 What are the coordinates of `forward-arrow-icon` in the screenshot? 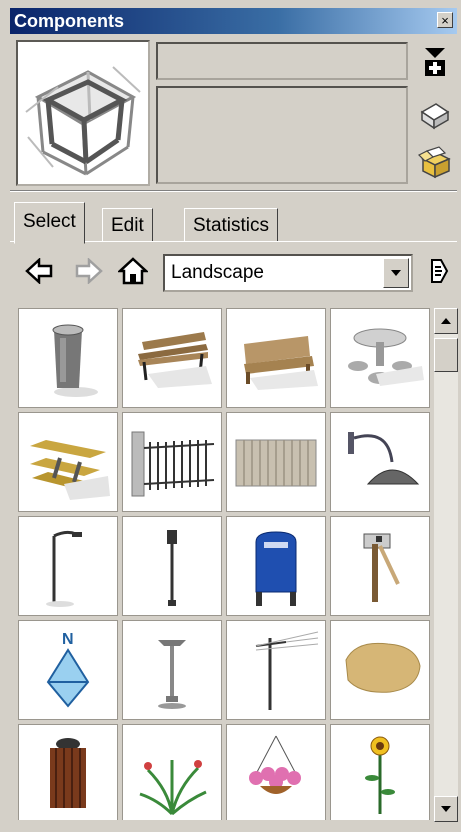 It's located at (89, 271).